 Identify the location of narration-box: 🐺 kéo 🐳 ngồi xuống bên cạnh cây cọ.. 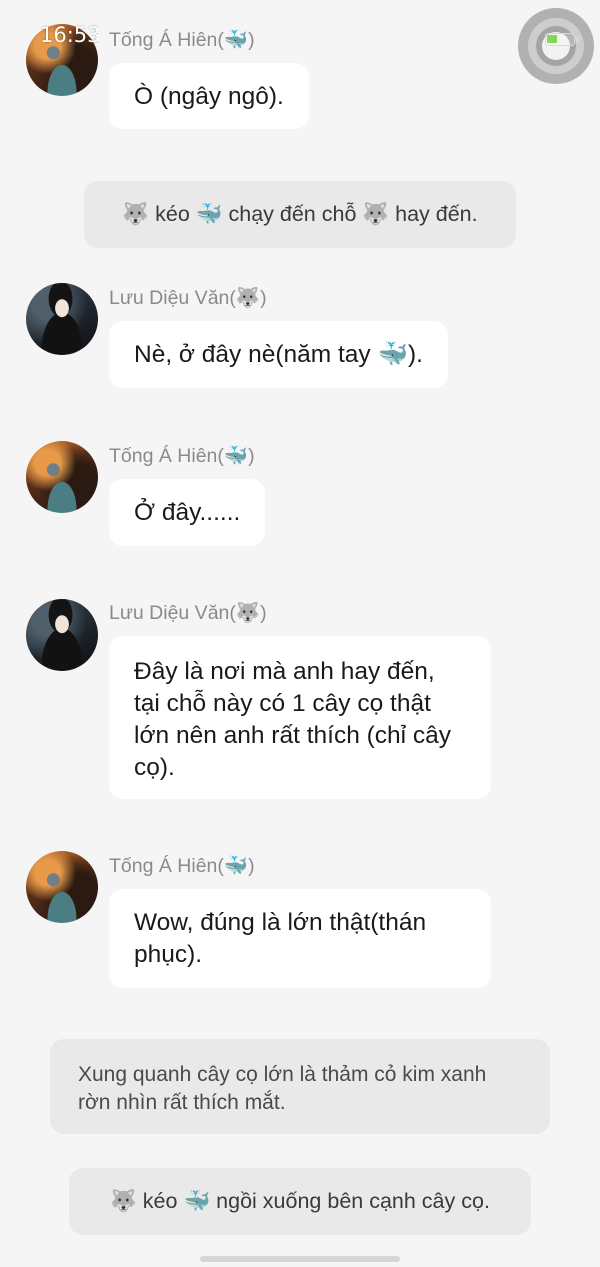
(300, 1201).